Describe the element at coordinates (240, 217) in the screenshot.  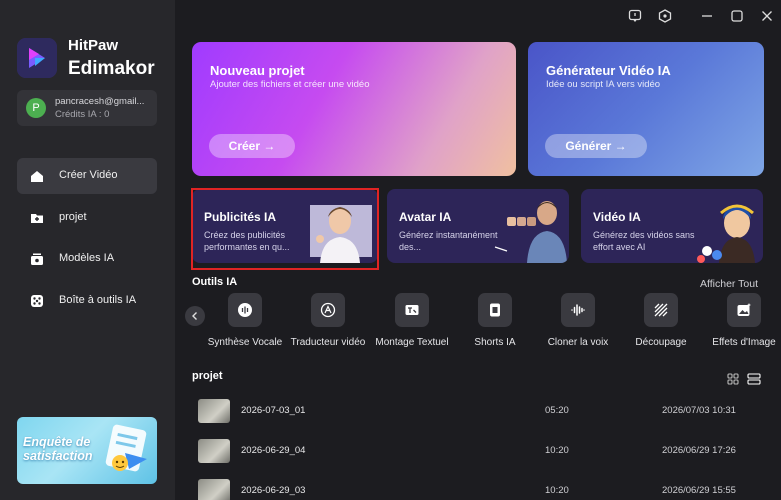
I see `ai-ads-title: Publicités IA` at that location.